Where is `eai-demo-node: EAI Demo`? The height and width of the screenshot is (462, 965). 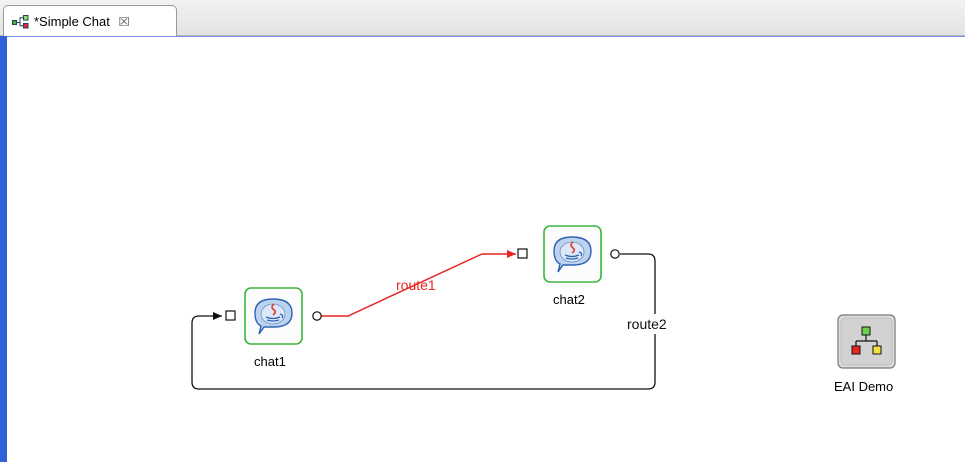 eai-demo-node: EAI Demo is located at coordinates (865, 354).